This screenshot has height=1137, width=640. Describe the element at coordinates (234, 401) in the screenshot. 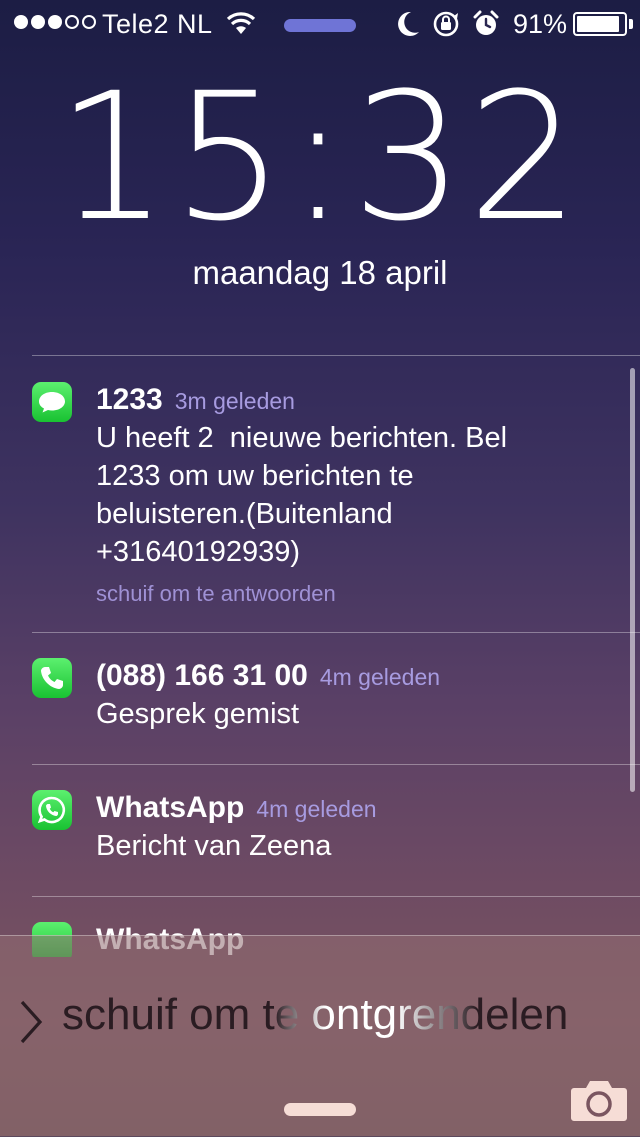

I see `notification-time: 3m geleden` at that location.